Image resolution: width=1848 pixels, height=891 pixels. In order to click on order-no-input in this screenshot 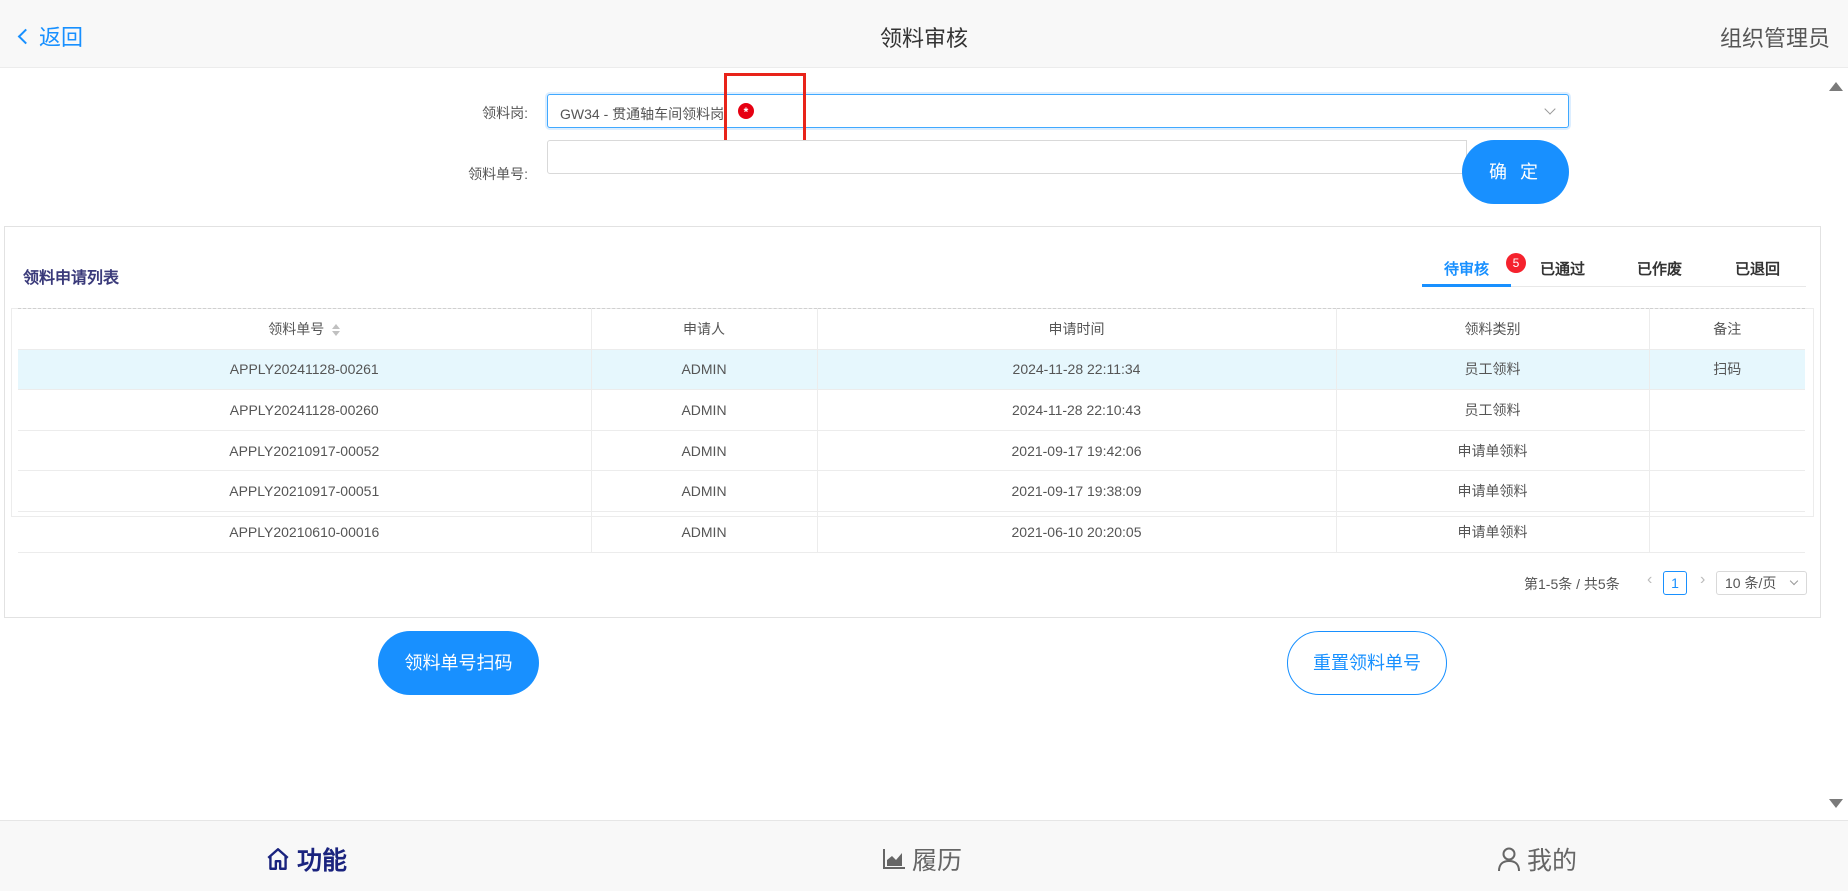, I will do `click(1007, 157)`.